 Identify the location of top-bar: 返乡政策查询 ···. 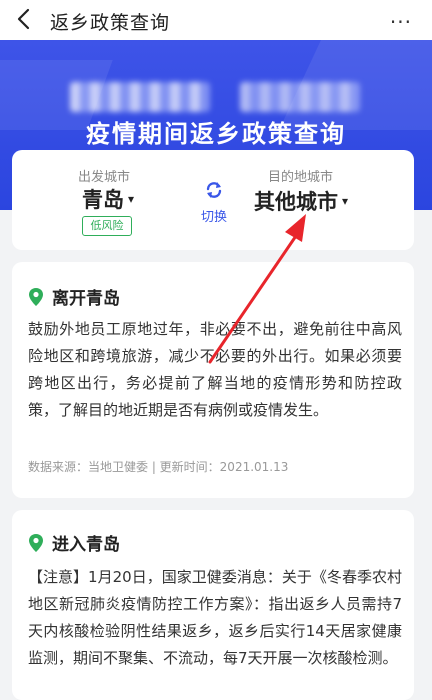
(216, 20).